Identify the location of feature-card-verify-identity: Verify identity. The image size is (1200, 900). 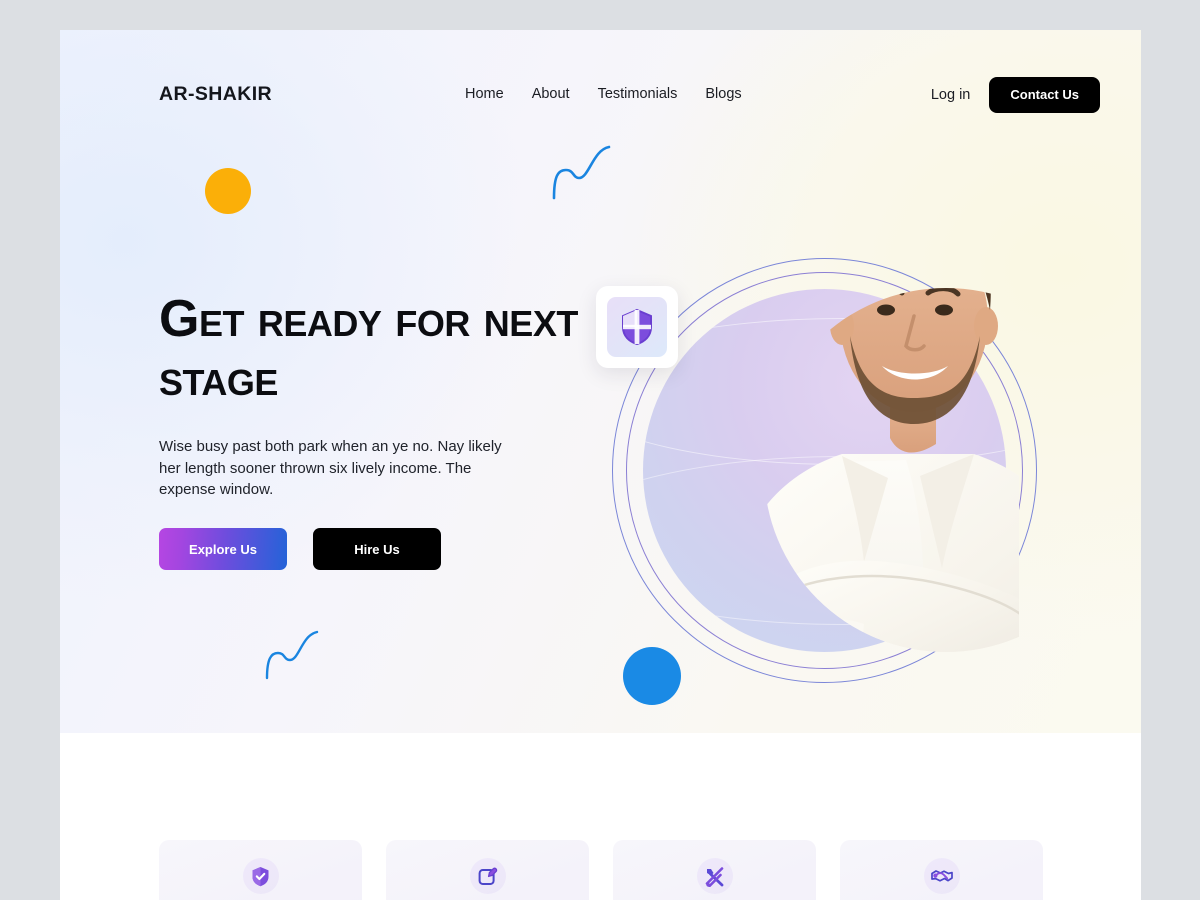
(260, 870).